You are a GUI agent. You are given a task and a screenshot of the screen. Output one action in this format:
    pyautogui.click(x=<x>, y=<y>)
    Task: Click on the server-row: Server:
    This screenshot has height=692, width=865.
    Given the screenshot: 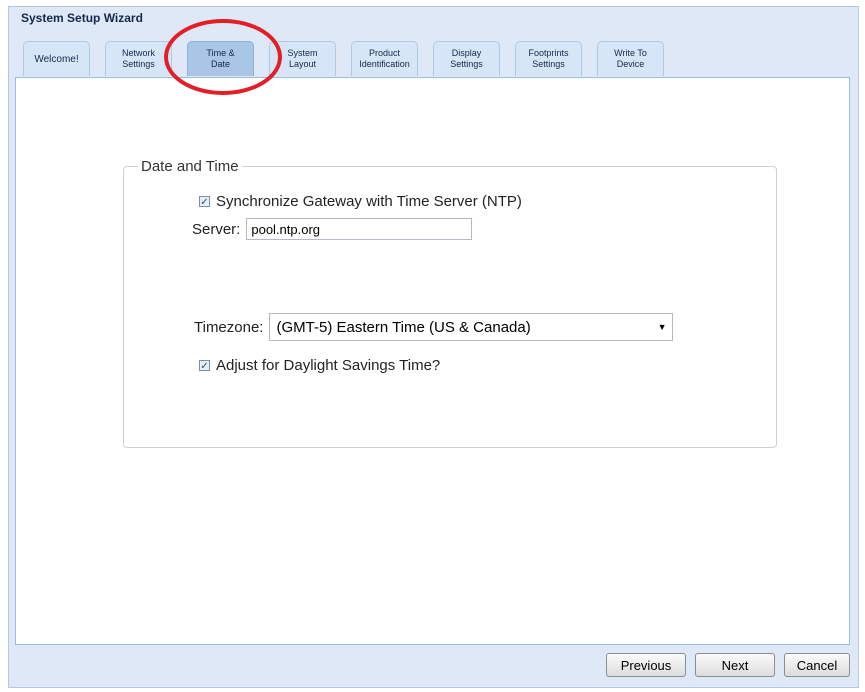 What is the action you would take?
    pyautogui.click(x=332, y=229)
    